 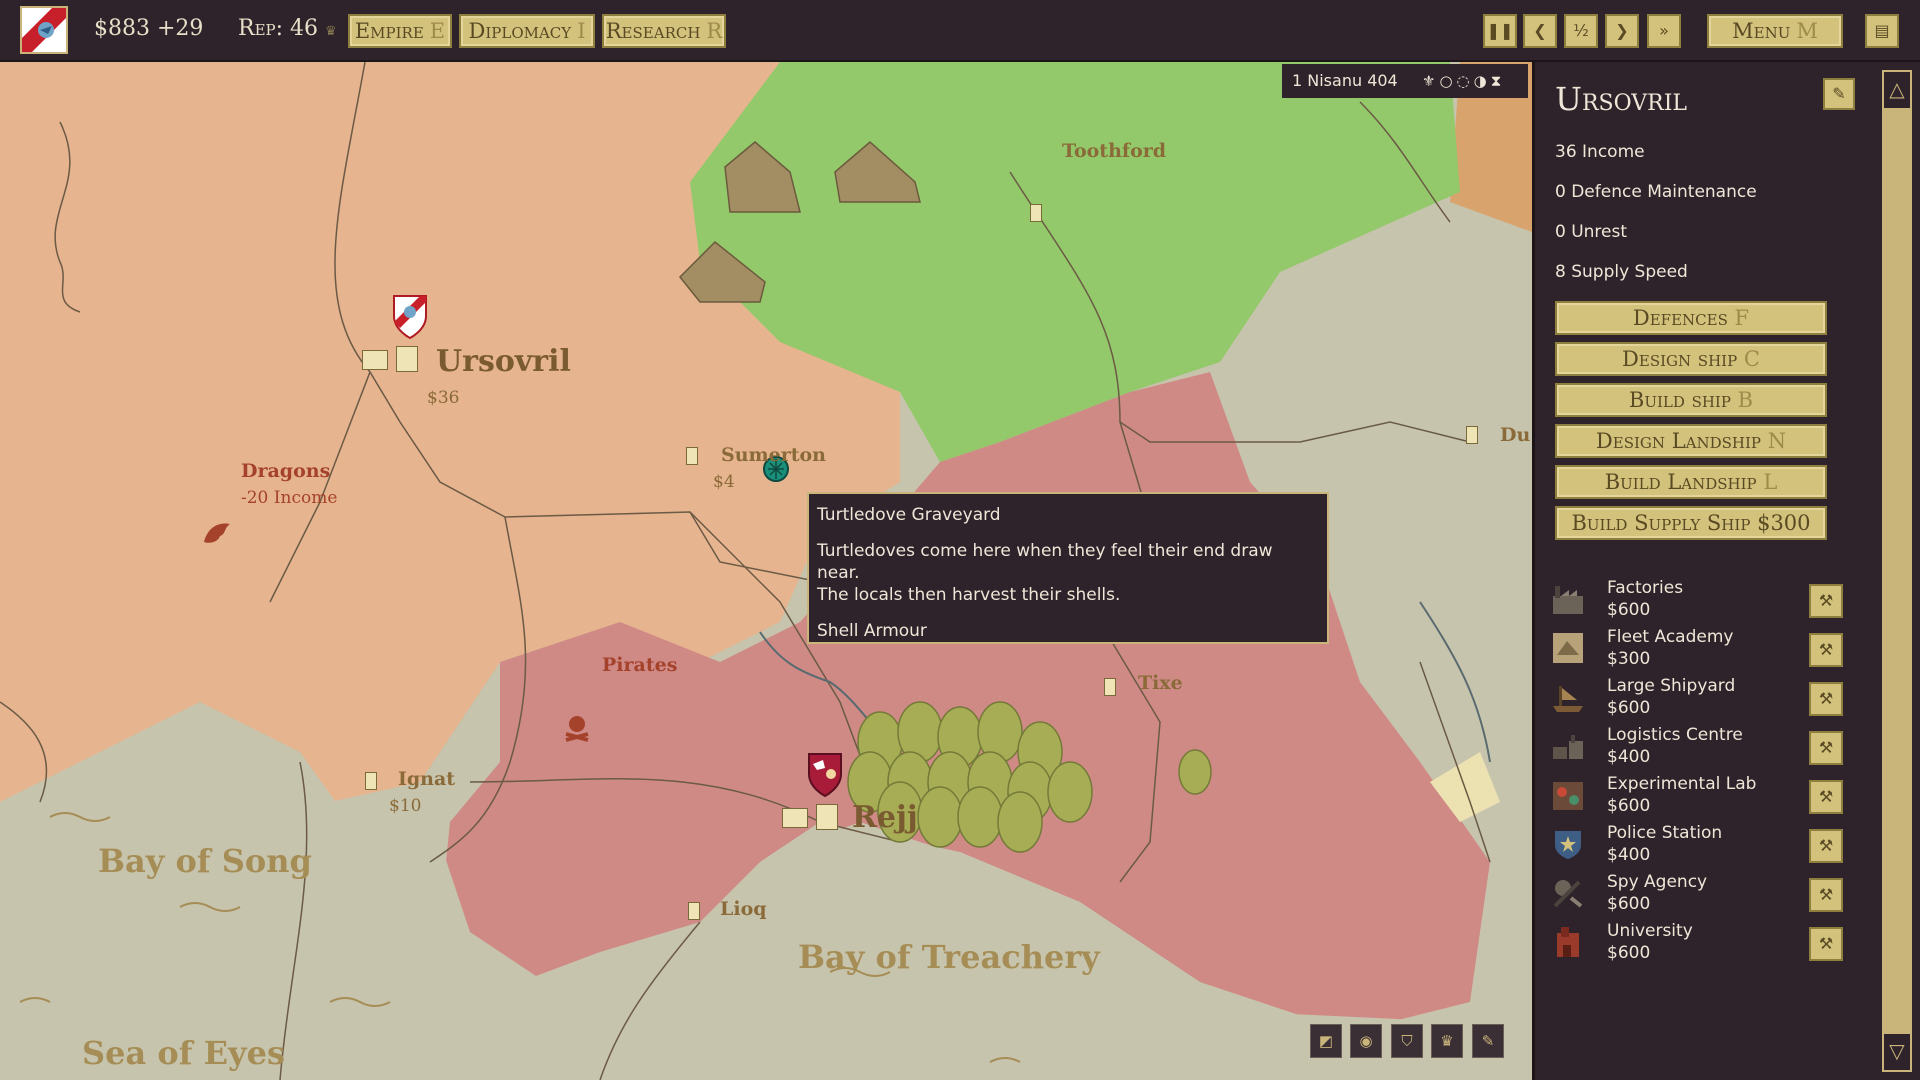 I want to click on empire-button-label: Empire, so click(x=389, y=31).